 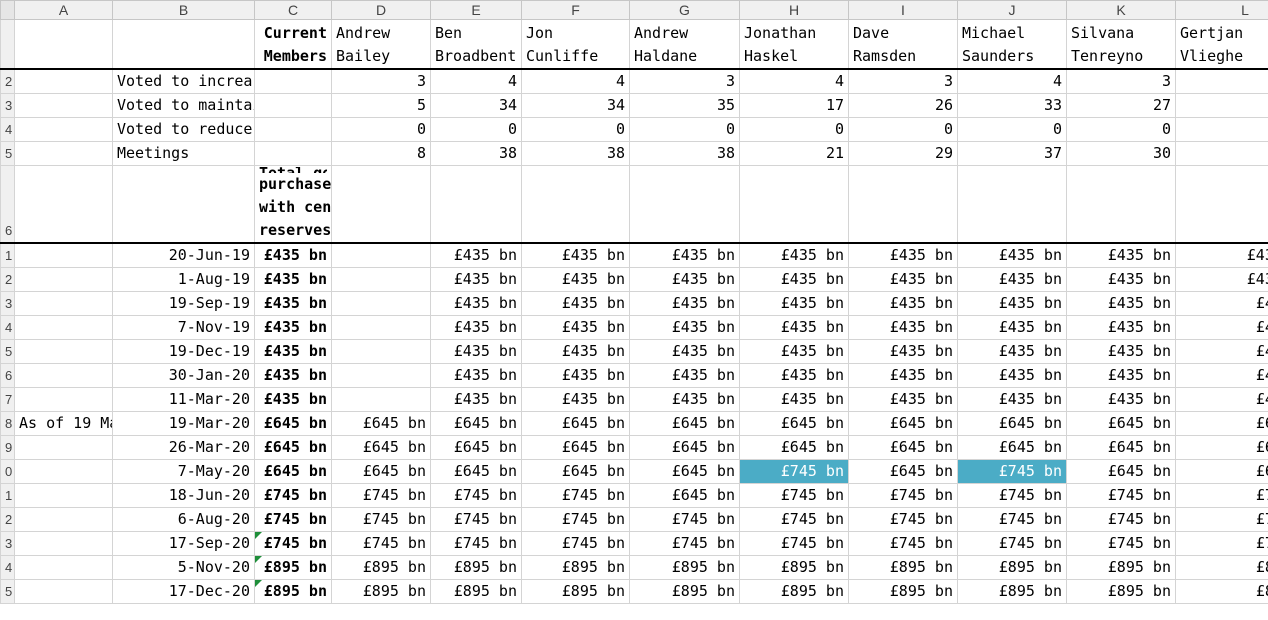 What do you see at coordinates (183, 567) in the screenshot?
I see `date-cell: 5-Nov-20` at bounding box center [183, 567].